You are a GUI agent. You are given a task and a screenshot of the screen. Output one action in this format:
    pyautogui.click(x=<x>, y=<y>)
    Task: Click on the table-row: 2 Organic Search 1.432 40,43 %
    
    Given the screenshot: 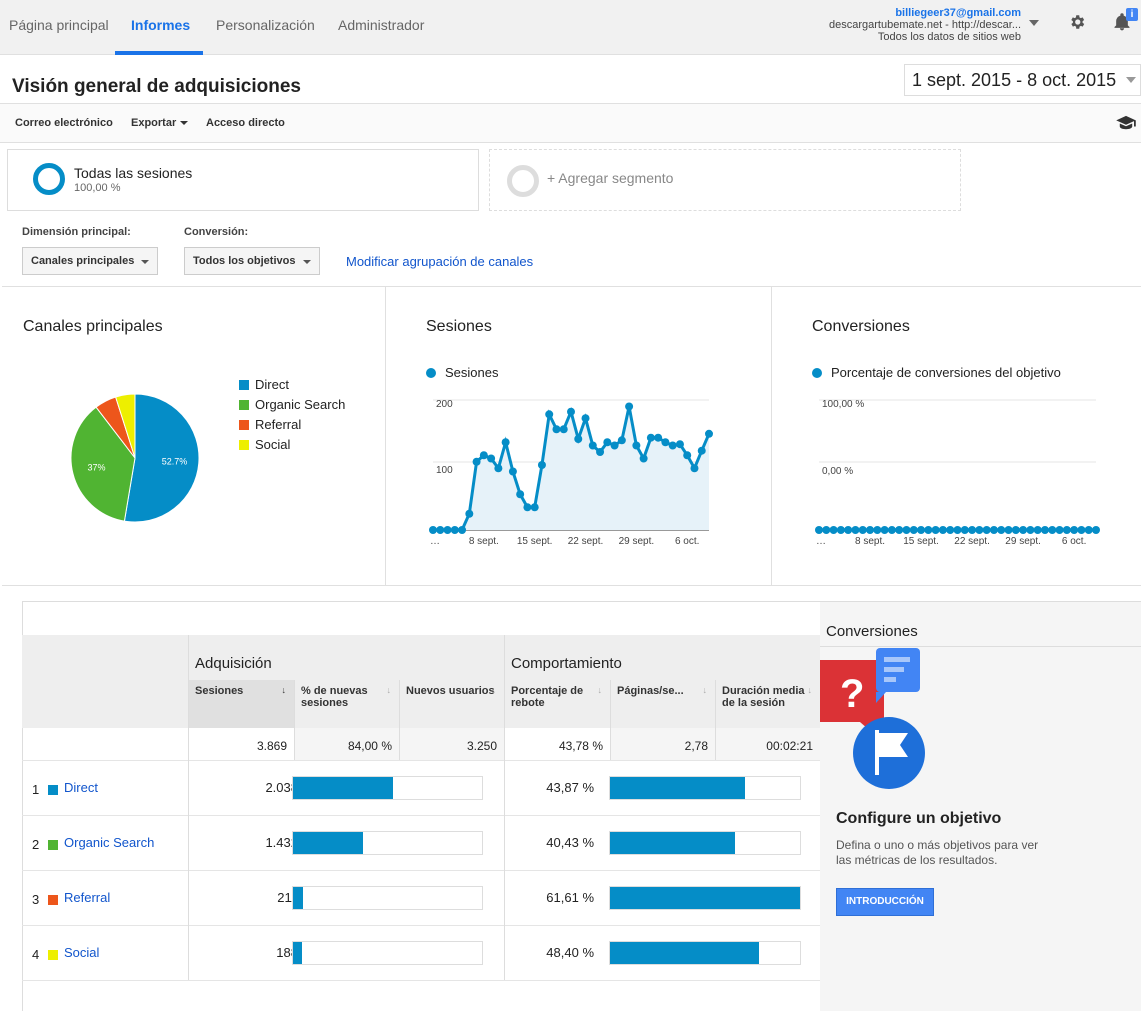 What is the action you would take?
    pyautogui.click(x=421, y=842)
    